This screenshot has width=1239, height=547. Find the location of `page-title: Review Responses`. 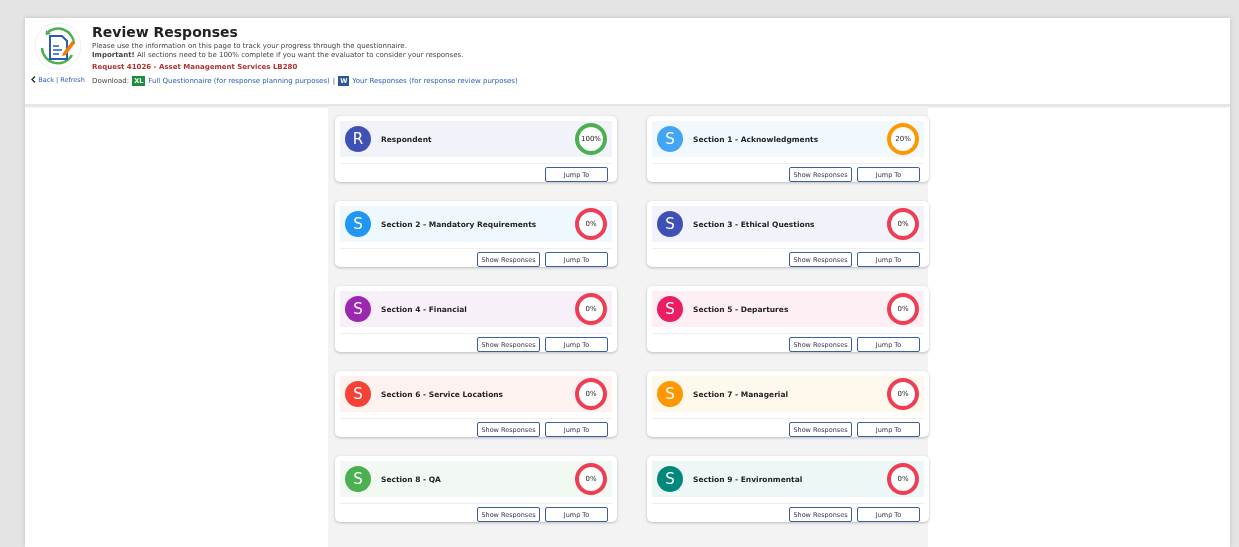

page-title: Review Responses is located at coordinates (165, 32).